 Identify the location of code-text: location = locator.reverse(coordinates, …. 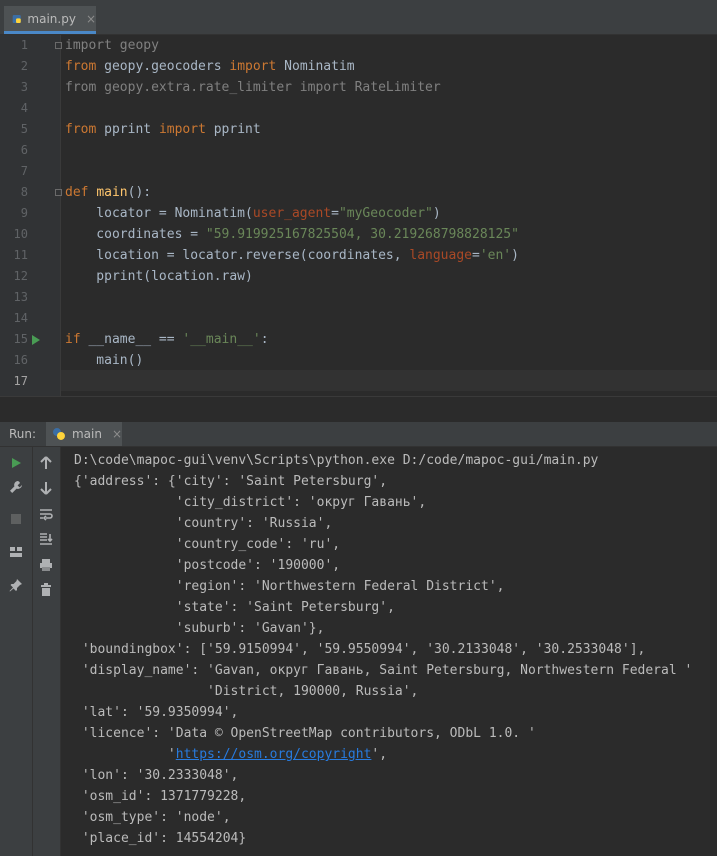
(292, 255).